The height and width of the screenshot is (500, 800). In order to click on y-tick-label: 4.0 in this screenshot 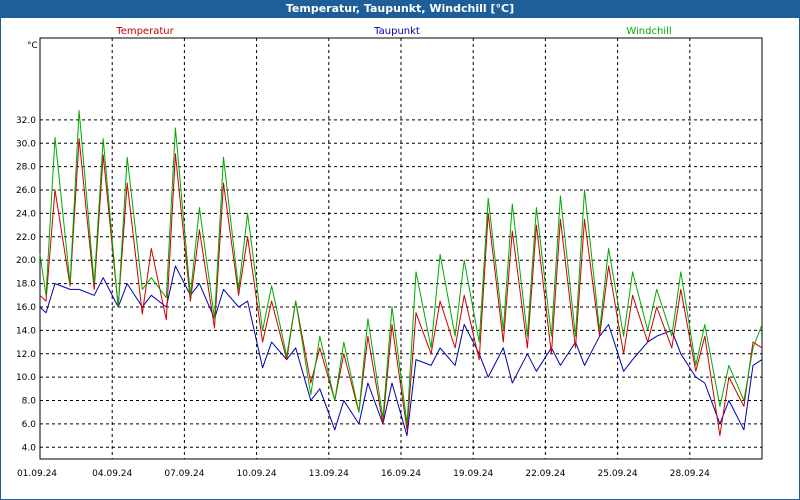, I will do `click(29, 448)`.